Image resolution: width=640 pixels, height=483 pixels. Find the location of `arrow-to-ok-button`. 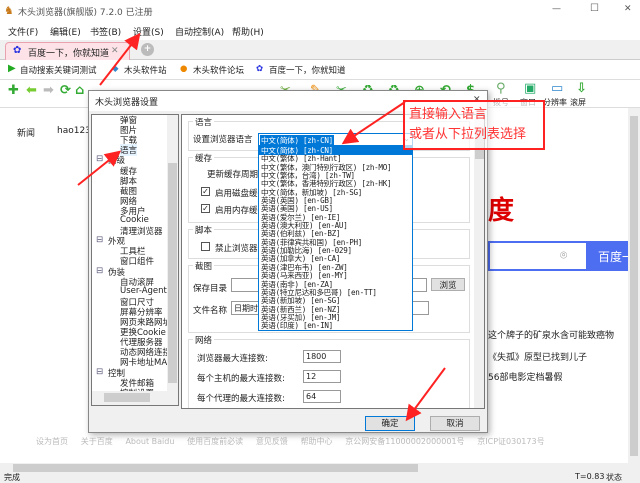

arrow-to-ok-button is located at coordinates (425, 394).